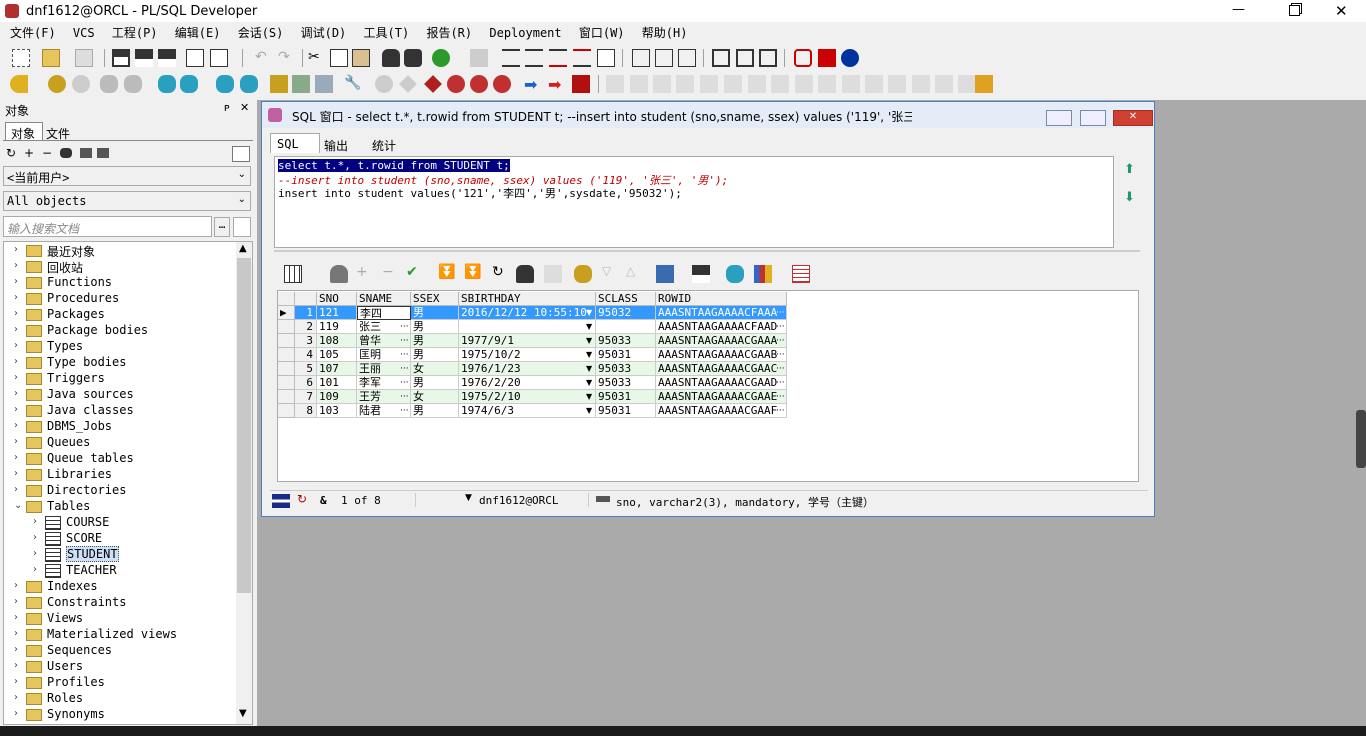 This screenshot has width=1366, height=736. What do you see at coordinates (337, 355) in the screenshot?
I see `grid-cell: 105` at bounding box center [337, 355].